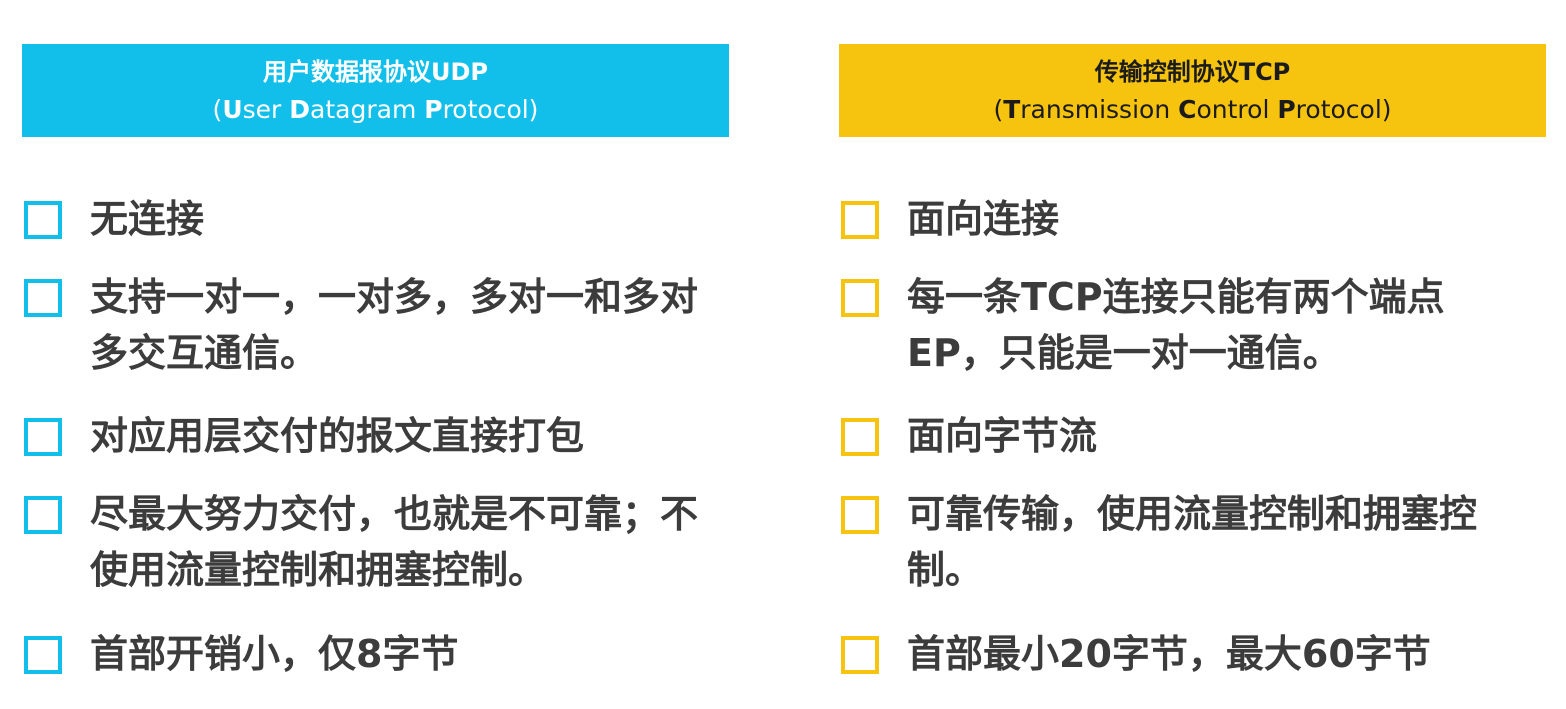  I want to click on item-text: 可靠传输，使用流量控制和拥塞控制。, so click(1192, 542).